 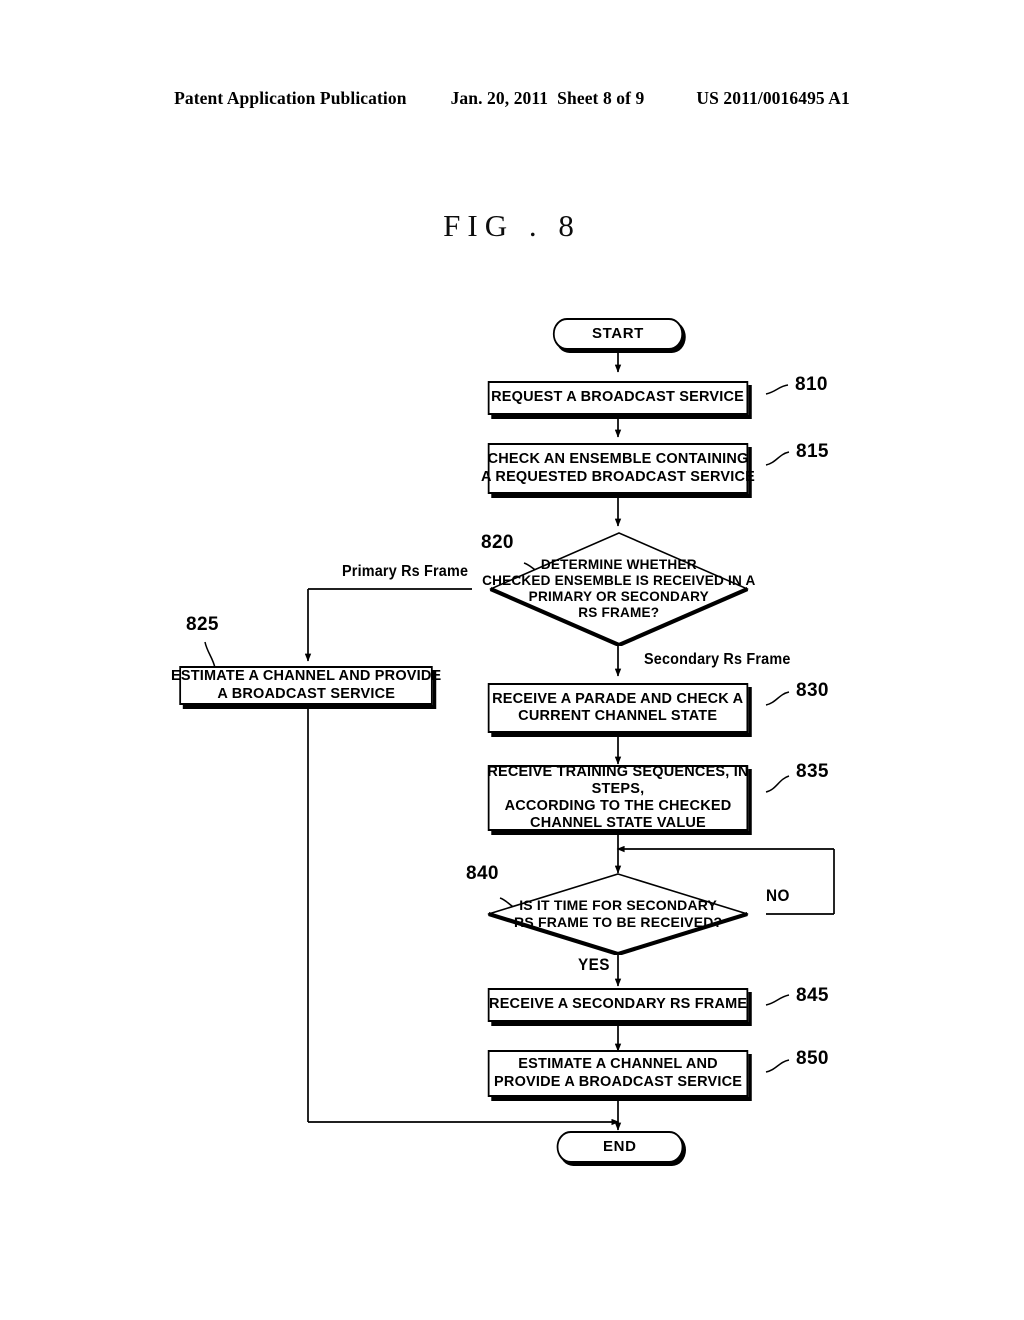 I want to click on node-825-line1: ESTIMATE A CHANNEL AND PROVIDE, so click(x=306, y=676).